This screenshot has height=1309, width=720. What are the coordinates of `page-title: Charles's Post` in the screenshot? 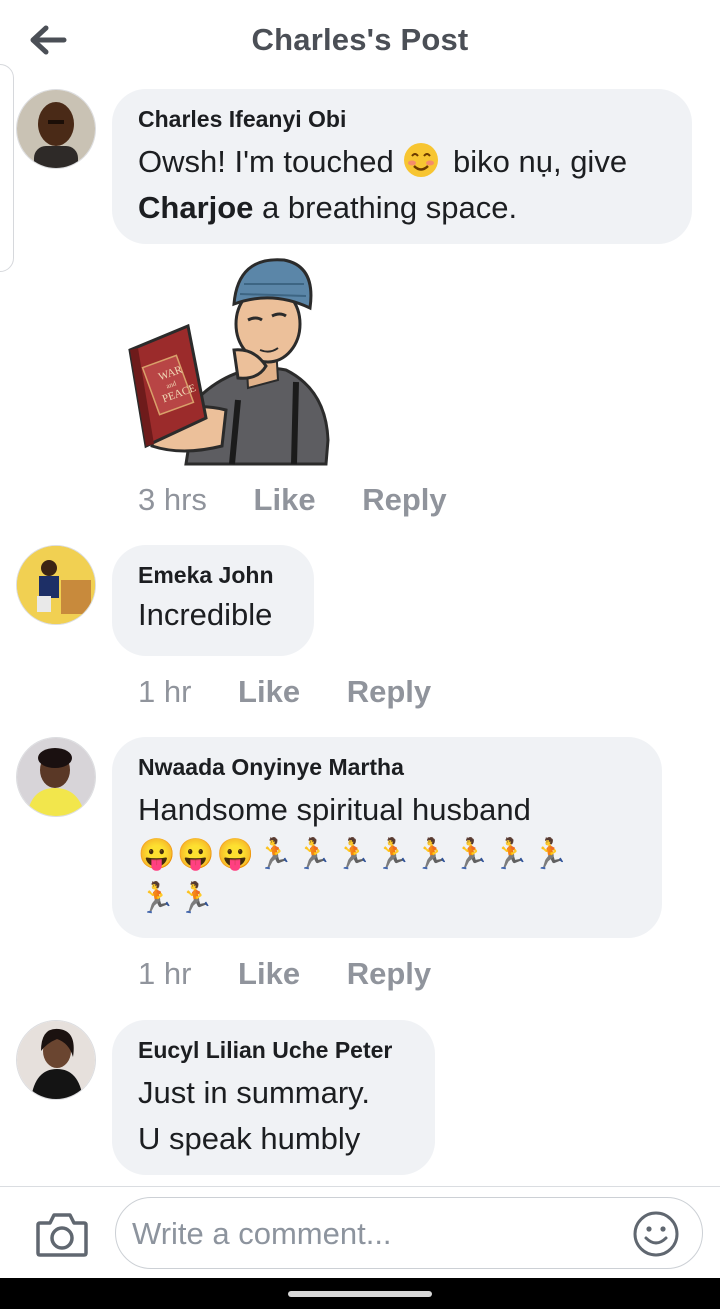 It's located at (360, 39).